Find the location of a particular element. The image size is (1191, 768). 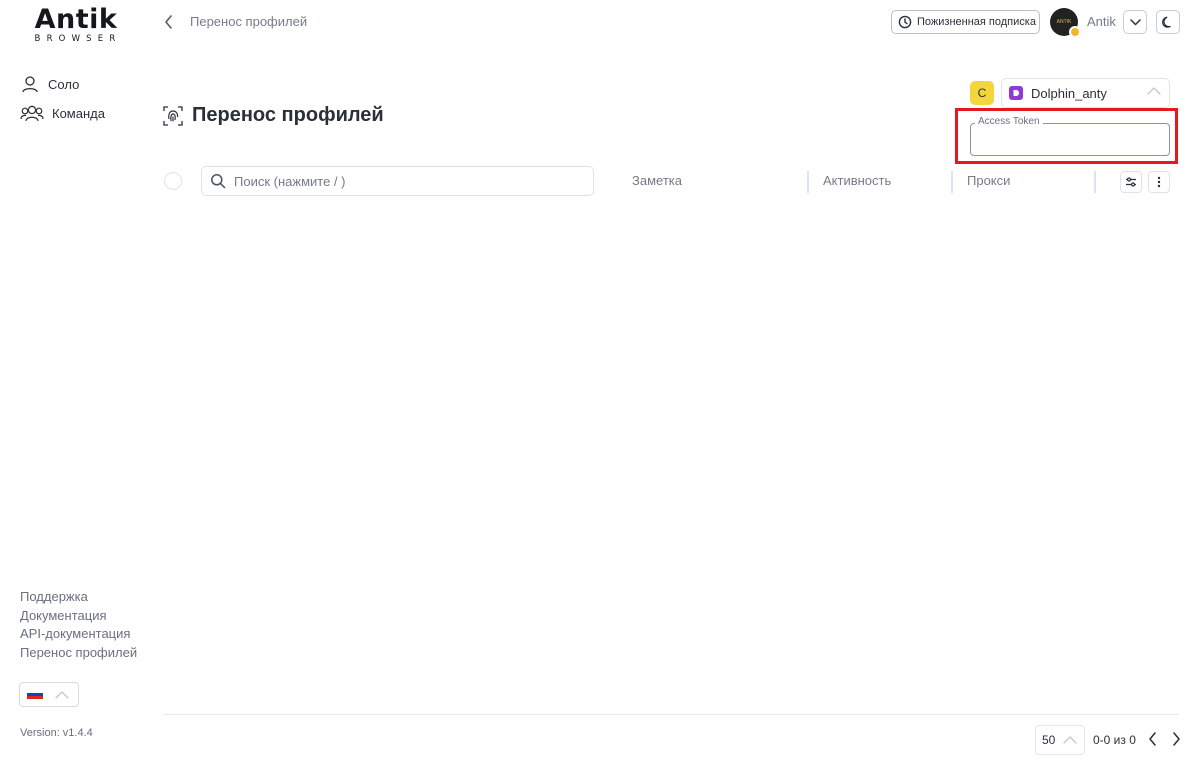

more-options-button is located at coordinates (1159, 182).